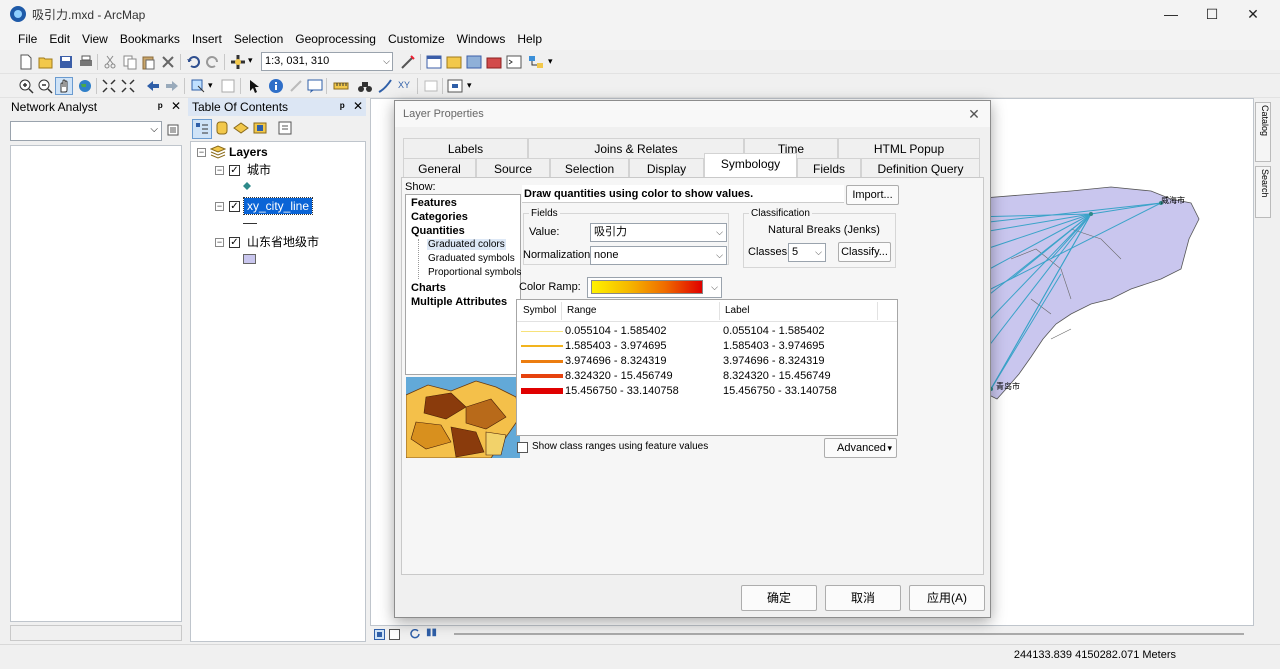 The height and width of the screenshot is (669, 1280). I want to click on close-toc-button: ✕, so click(358, 106).